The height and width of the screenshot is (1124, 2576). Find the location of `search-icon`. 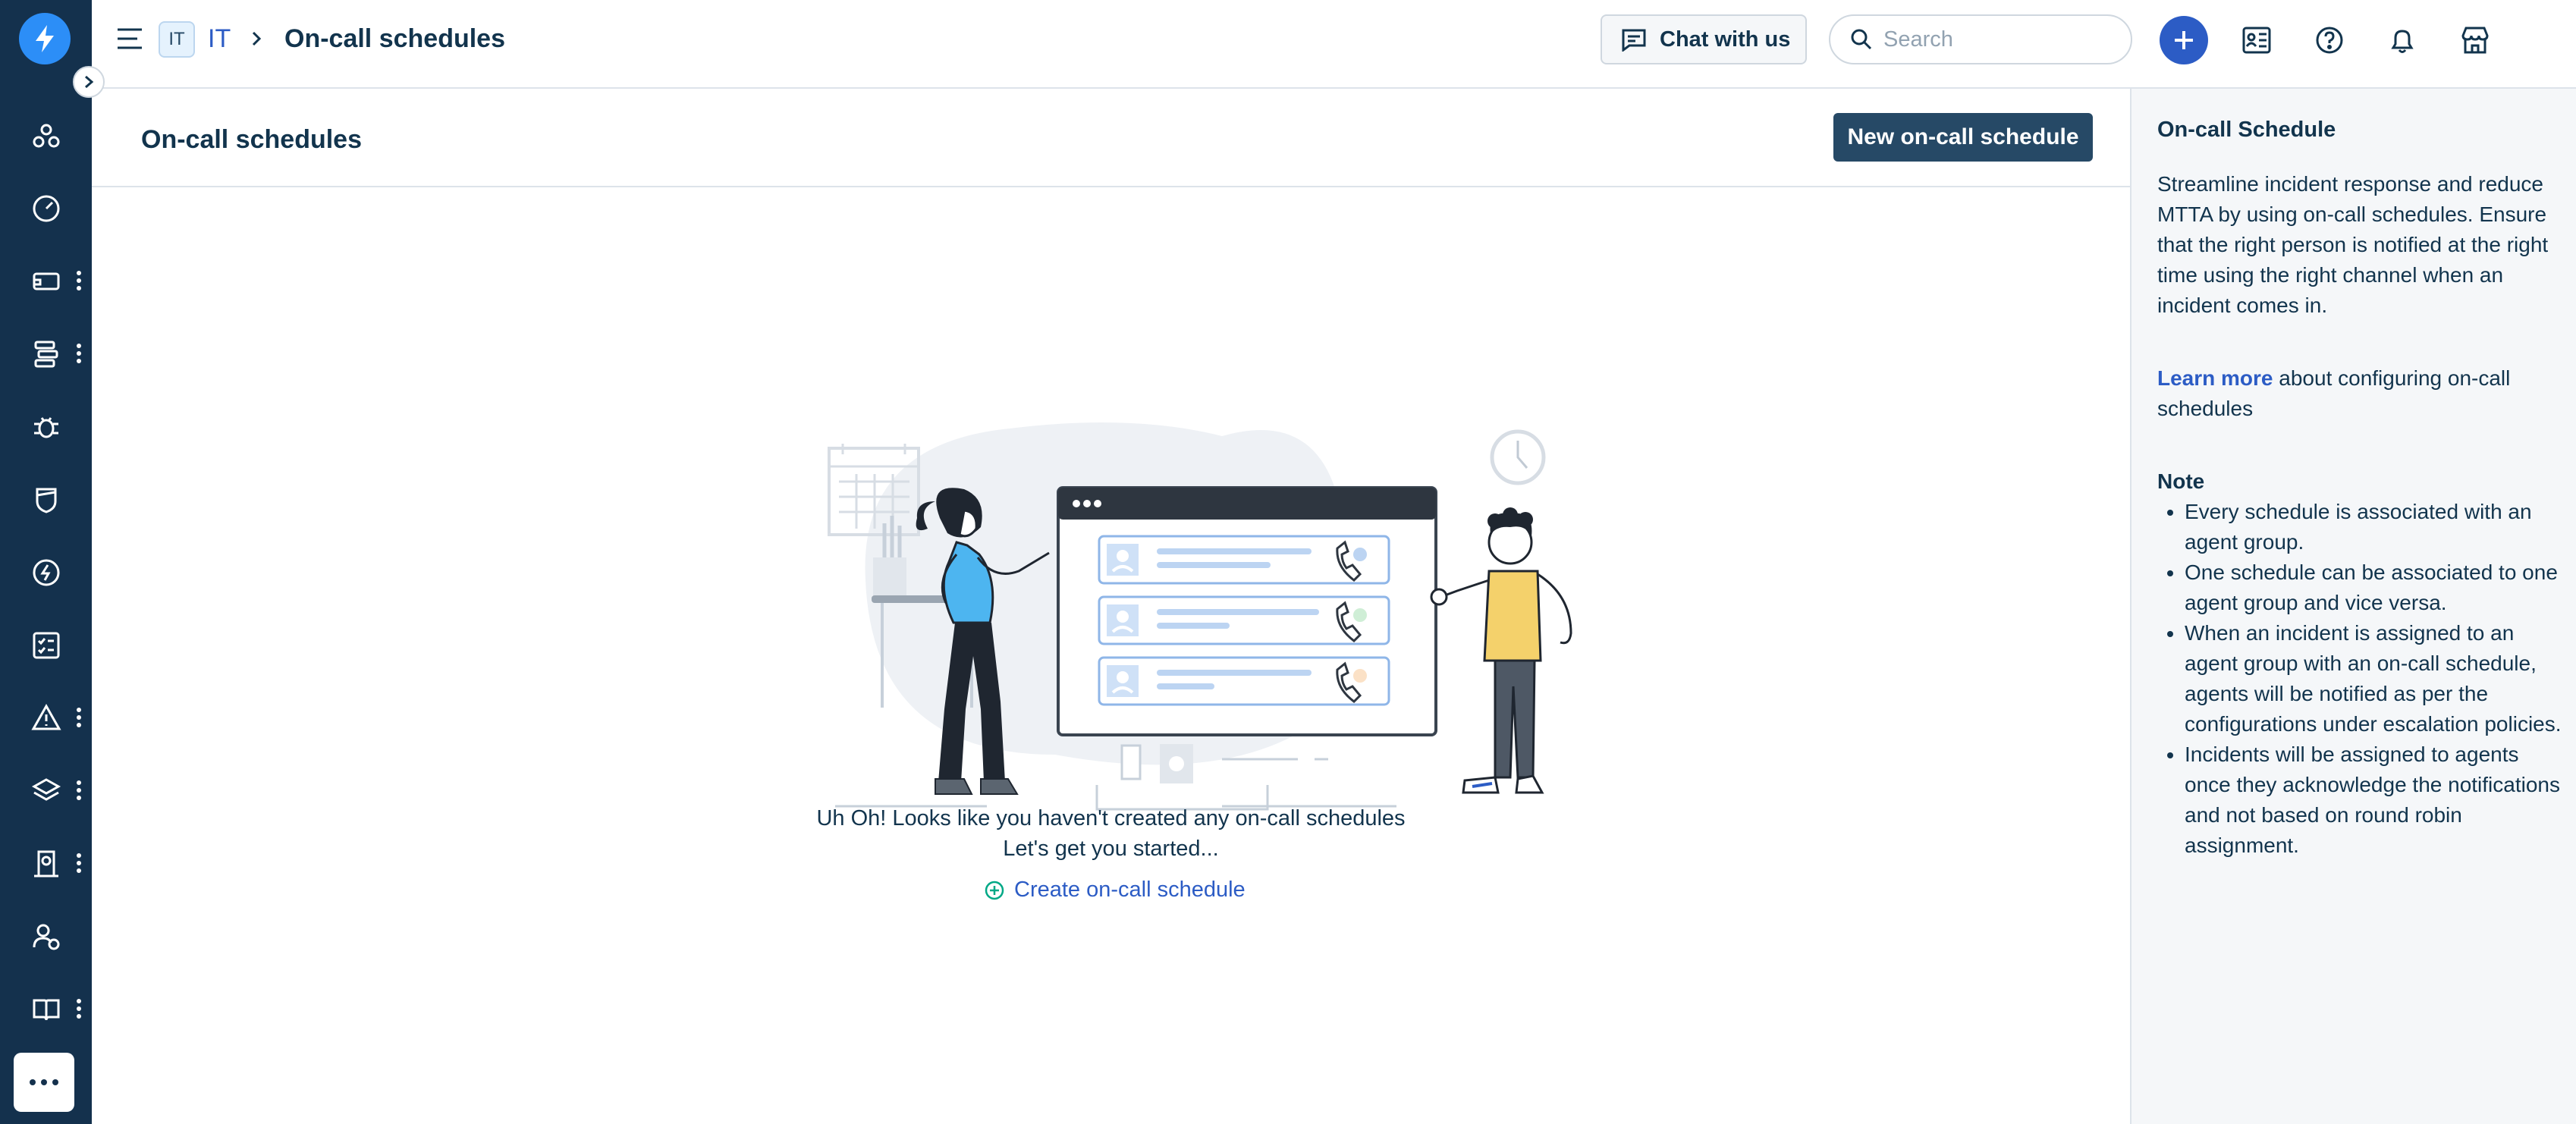

search-icon is located at coordinates (1861, 40).